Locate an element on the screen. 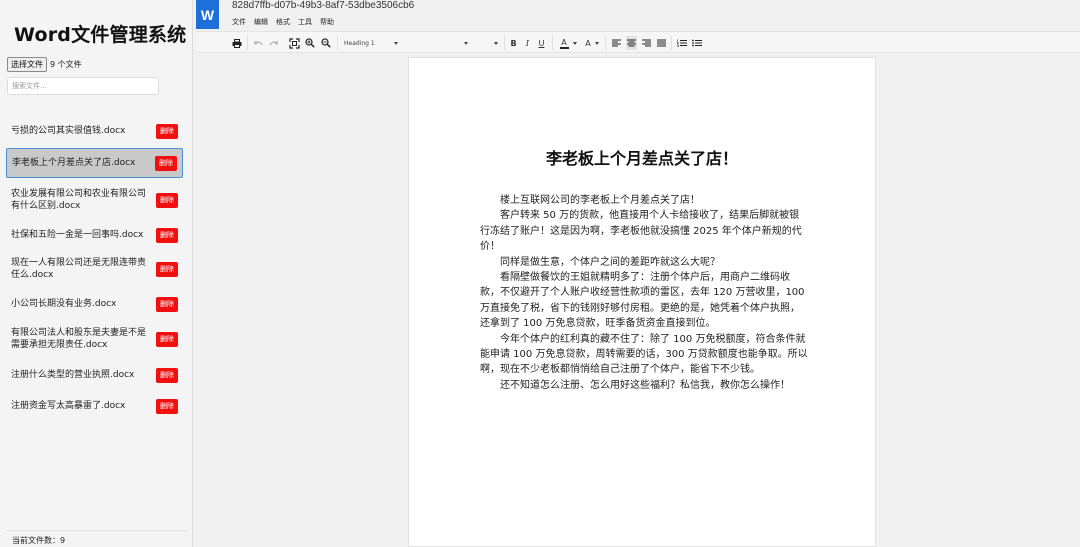 This screenshot has height=547, width=1080. bullet-list-icon is located at coordinates (696, 43).